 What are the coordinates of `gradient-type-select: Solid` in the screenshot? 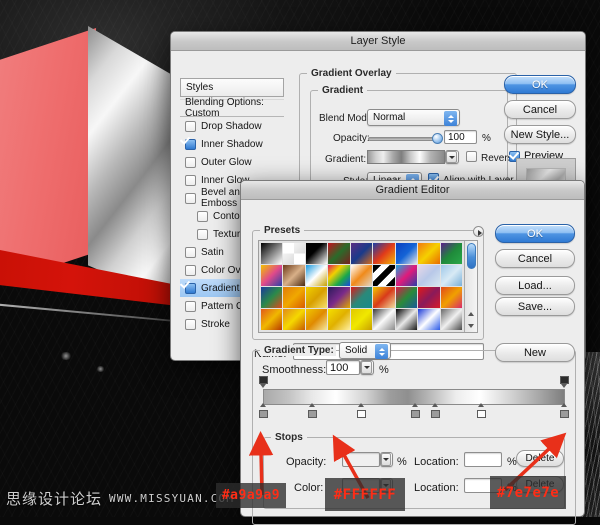 It's located at (365, 350).